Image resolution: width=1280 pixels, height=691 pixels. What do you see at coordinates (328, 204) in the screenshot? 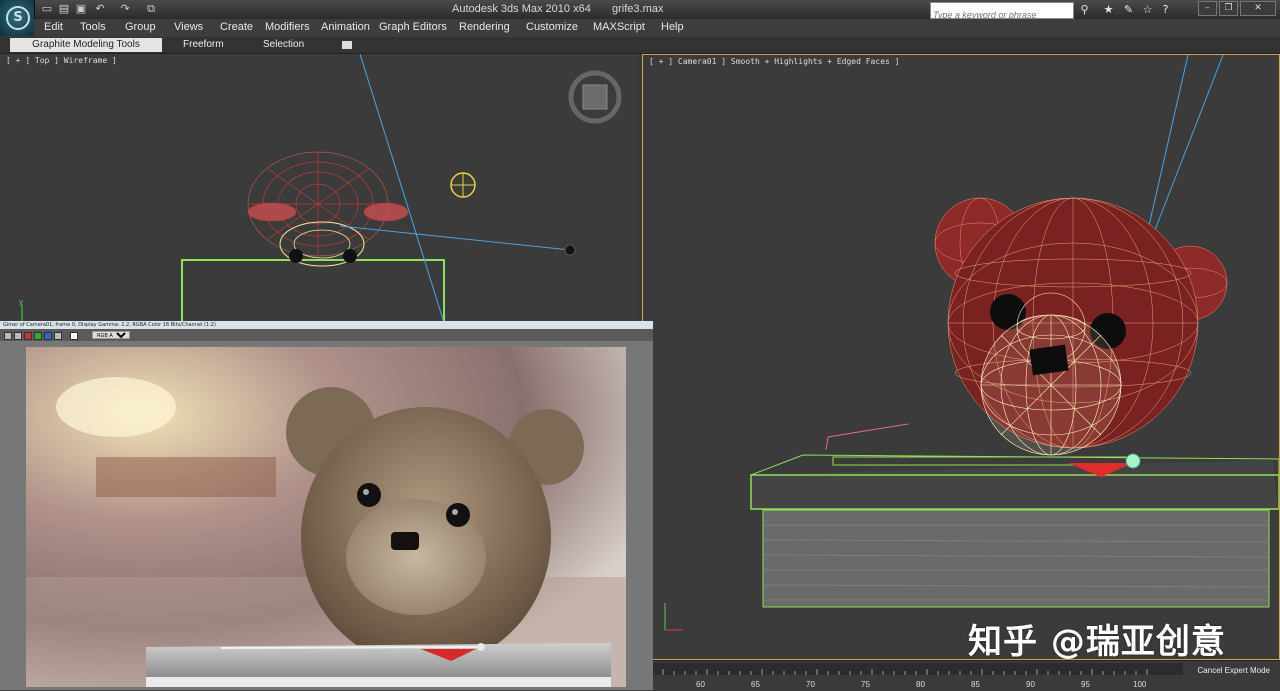
I see `bear-wire-top` at bounding box center [328, 204].